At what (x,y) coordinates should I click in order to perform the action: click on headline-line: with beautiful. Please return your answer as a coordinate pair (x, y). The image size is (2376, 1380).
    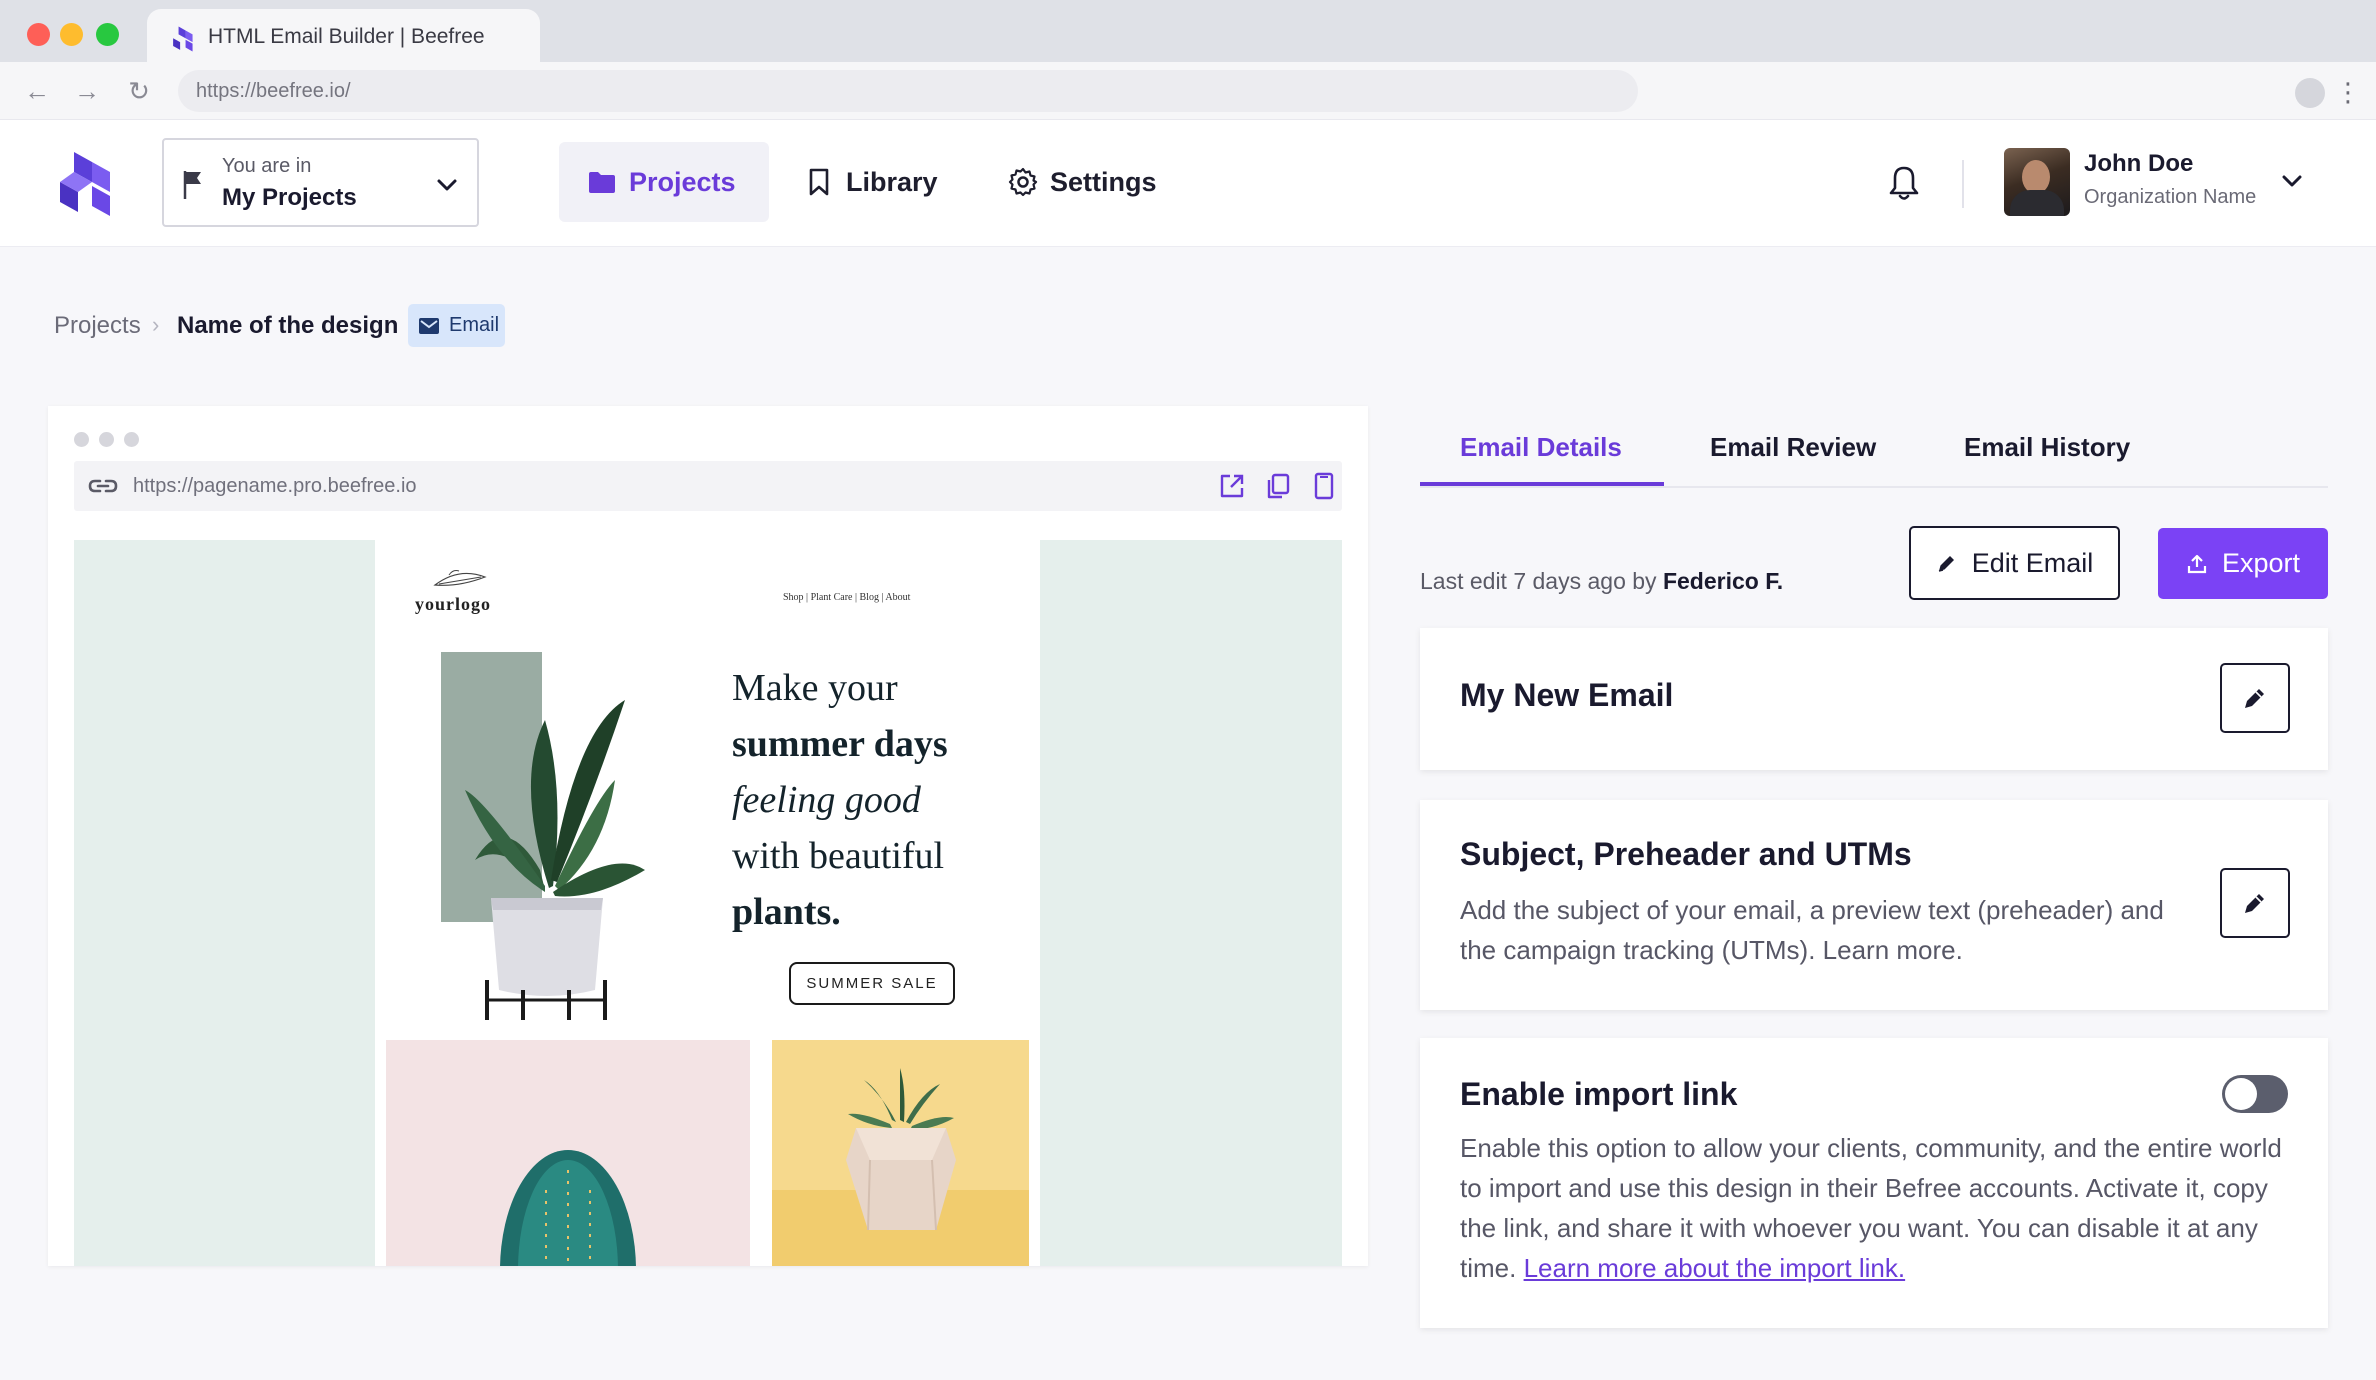
    Looking at the image, I should click on (838, 856).